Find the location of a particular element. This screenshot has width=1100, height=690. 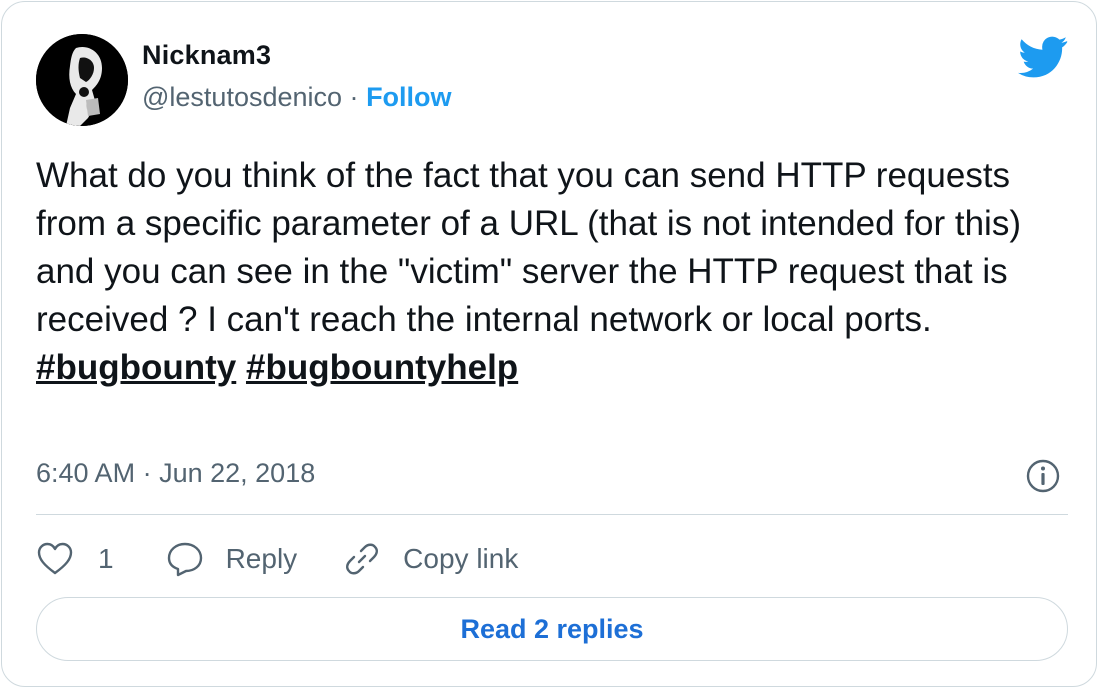

divider is located at coordinates (552, 514).